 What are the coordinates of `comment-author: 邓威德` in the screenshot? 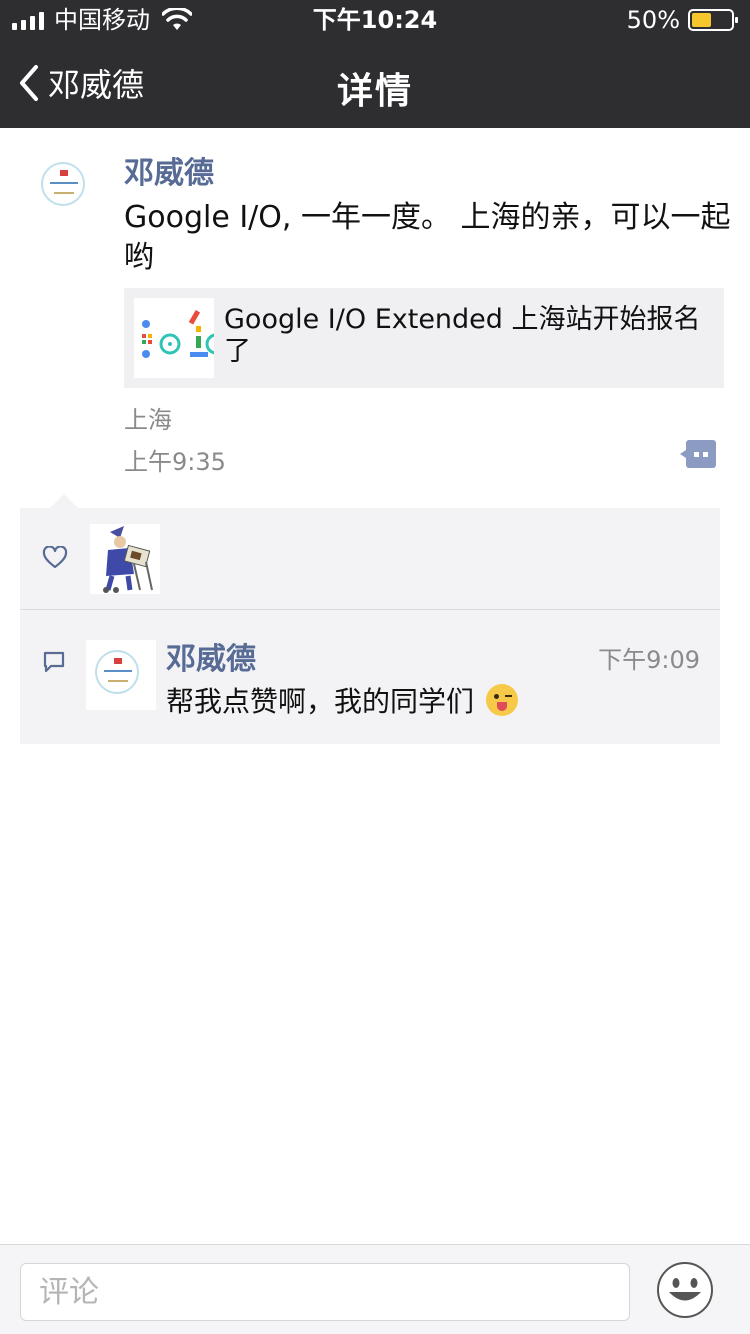 It's located at (211, 656).